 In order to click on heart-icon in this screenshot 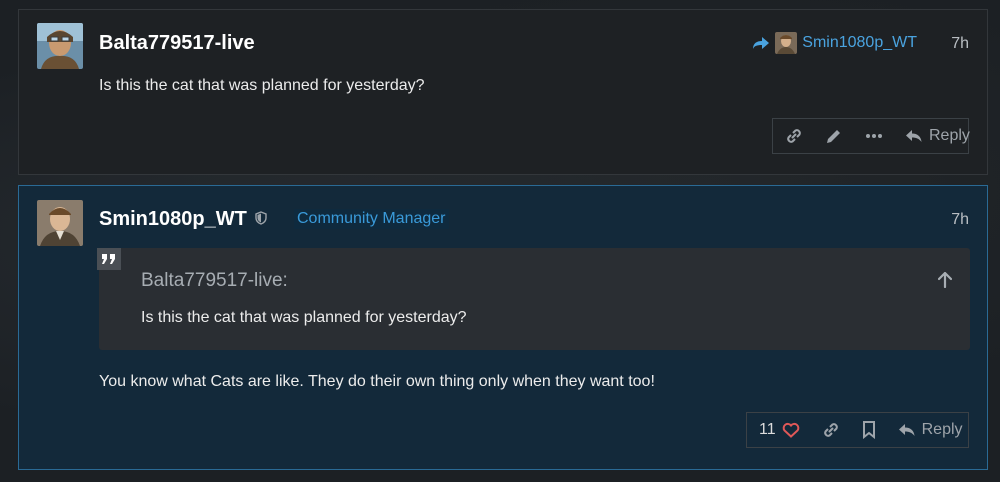, I will do `click(790, 430)`.